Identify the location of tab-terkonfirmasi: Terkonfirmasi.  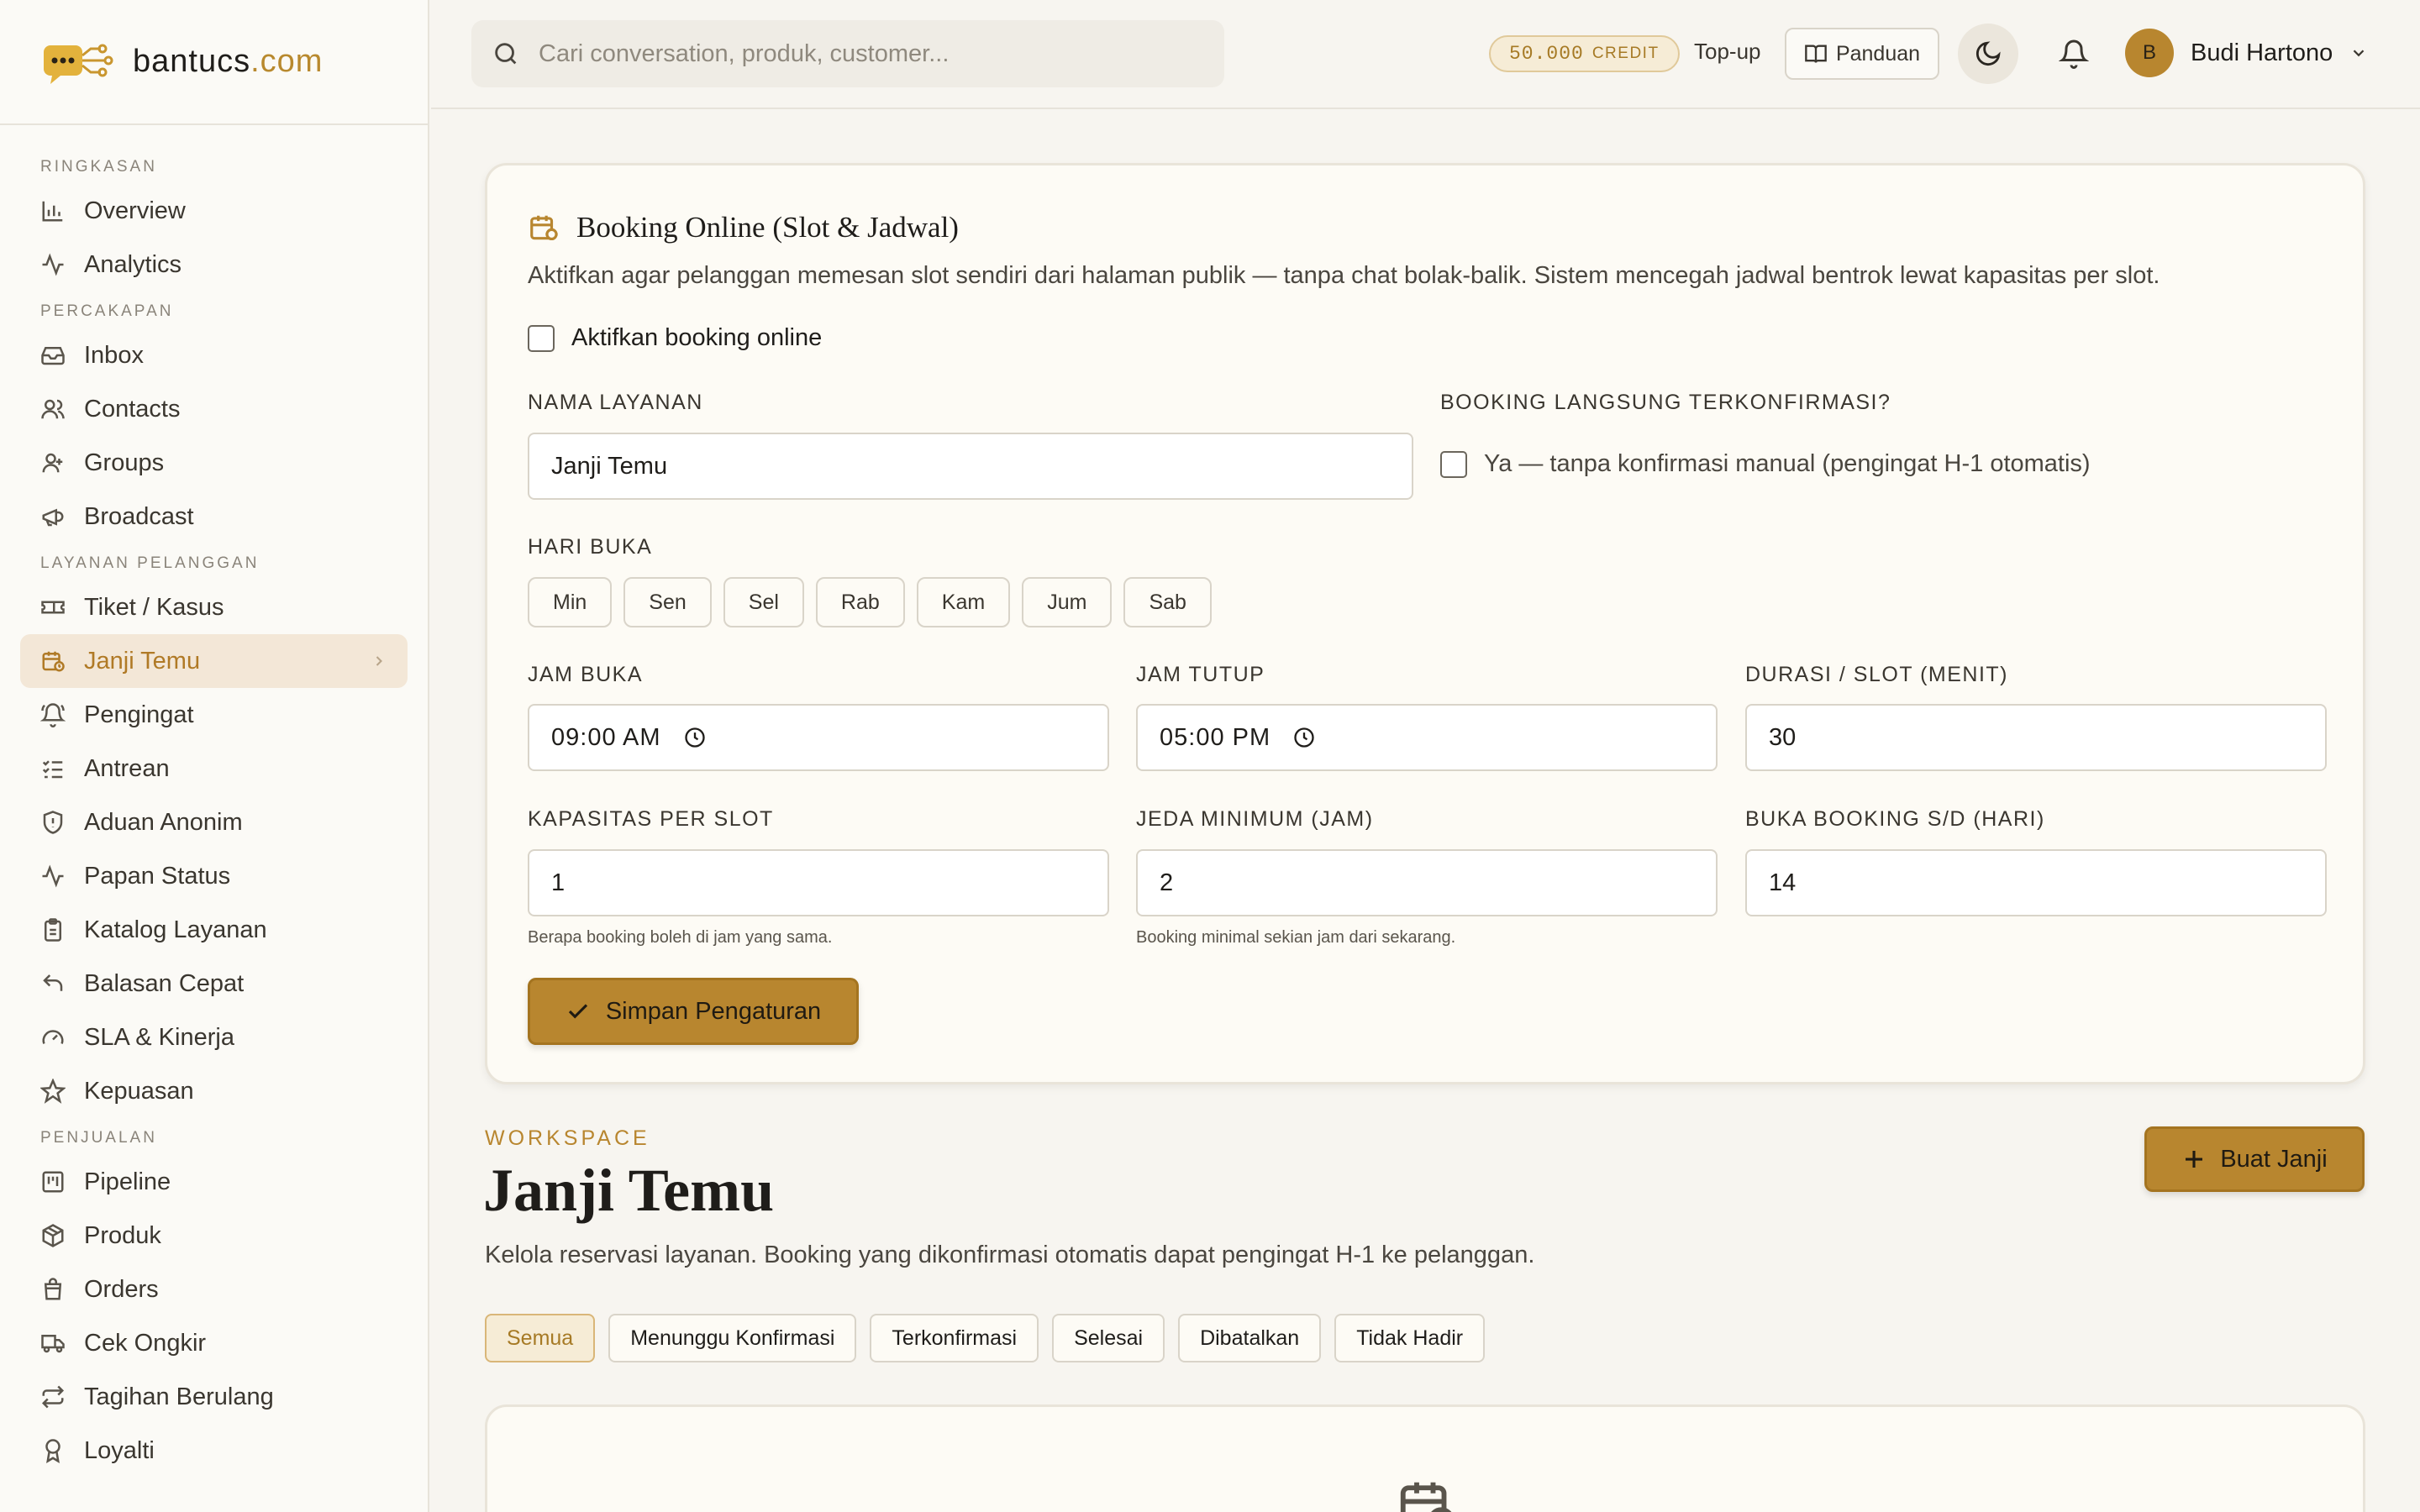
(955, 1338).